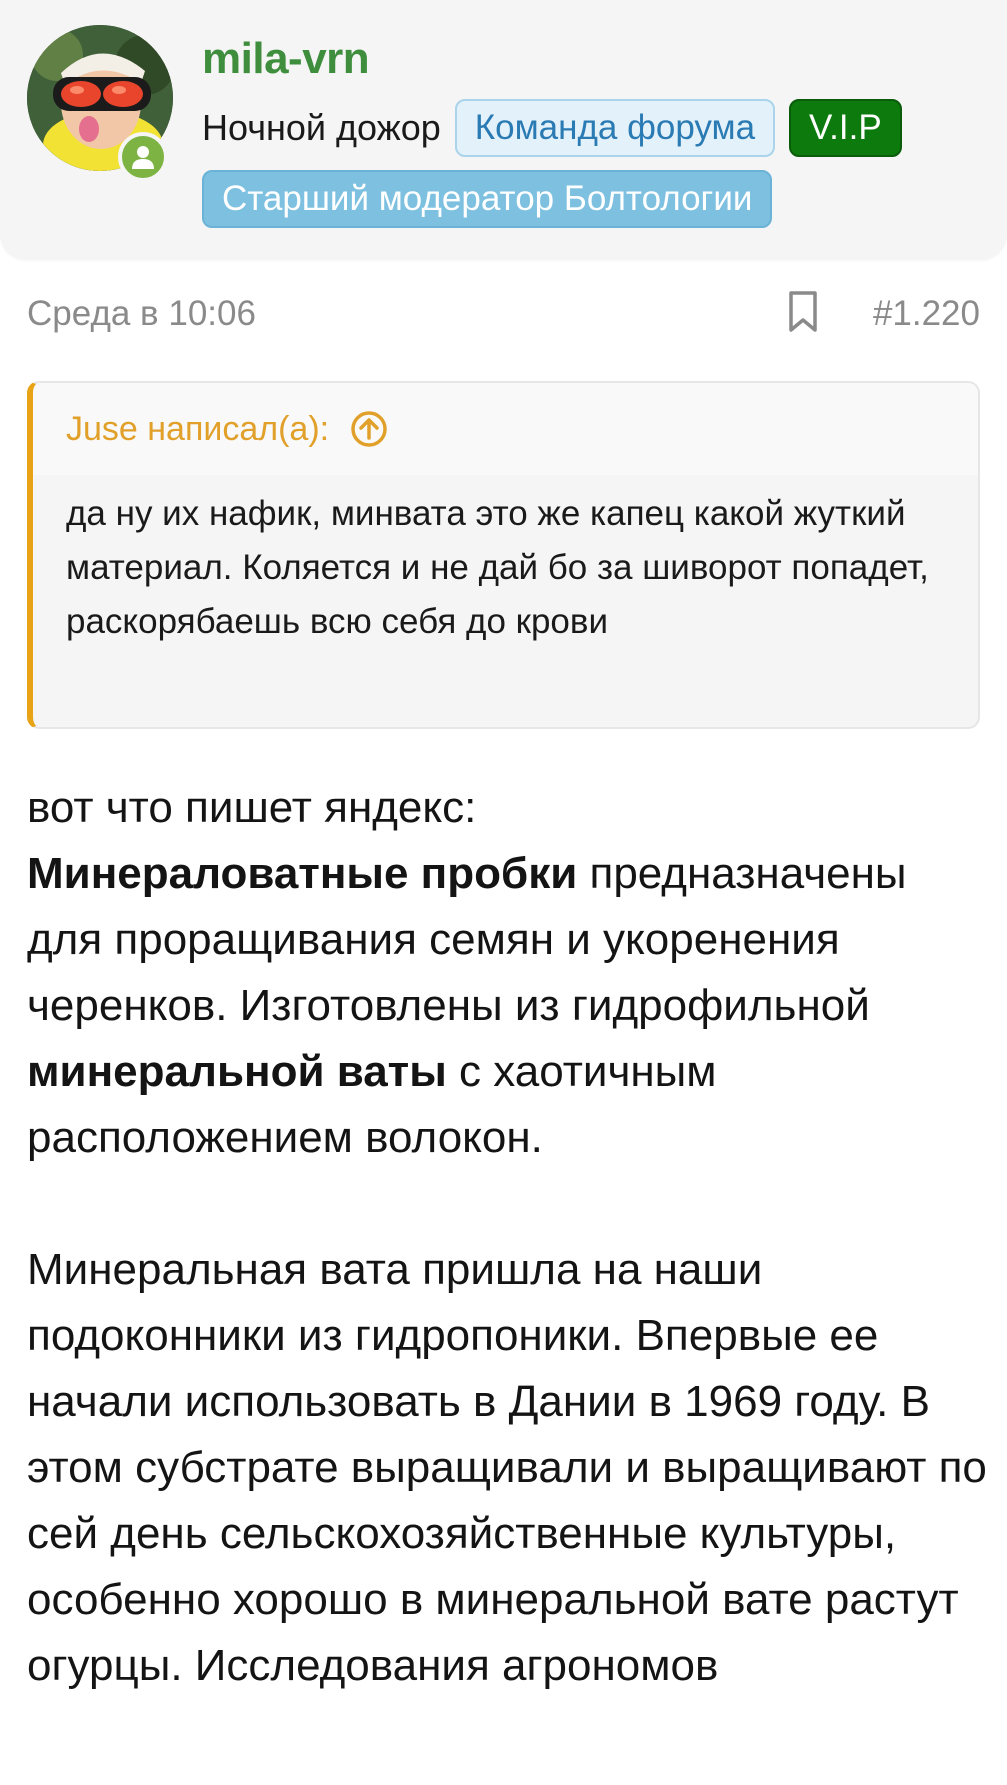 This screenshot has width=1007, height=1785. I want to click on team-badge: Команда форума, so click(615, 128).